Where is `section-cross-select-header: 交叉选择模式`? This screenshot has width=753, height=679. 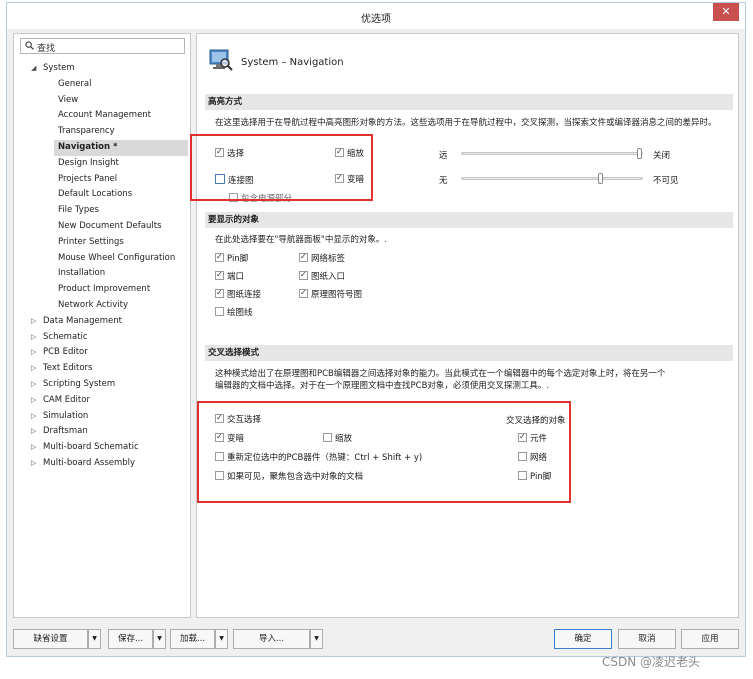 section-cross-select-header: 交叉选择模式 is located at coordinates (469, 353).